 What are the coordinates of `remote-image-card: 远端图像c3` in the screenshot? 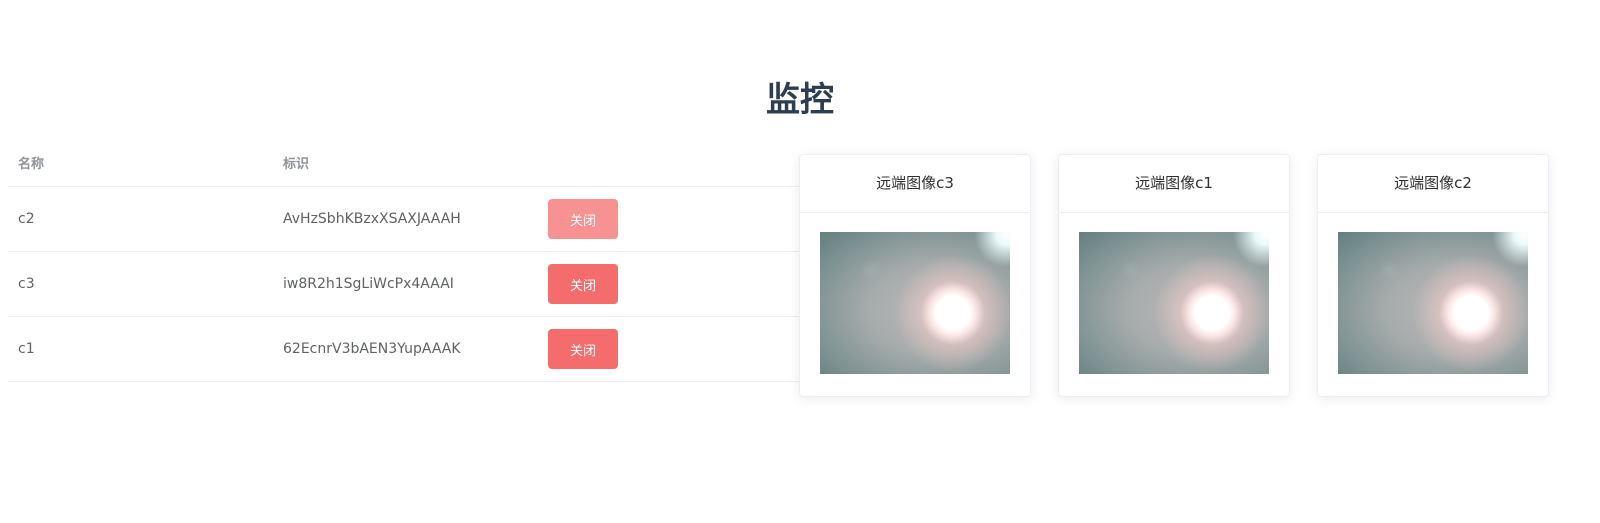 It's located at (915, 275).